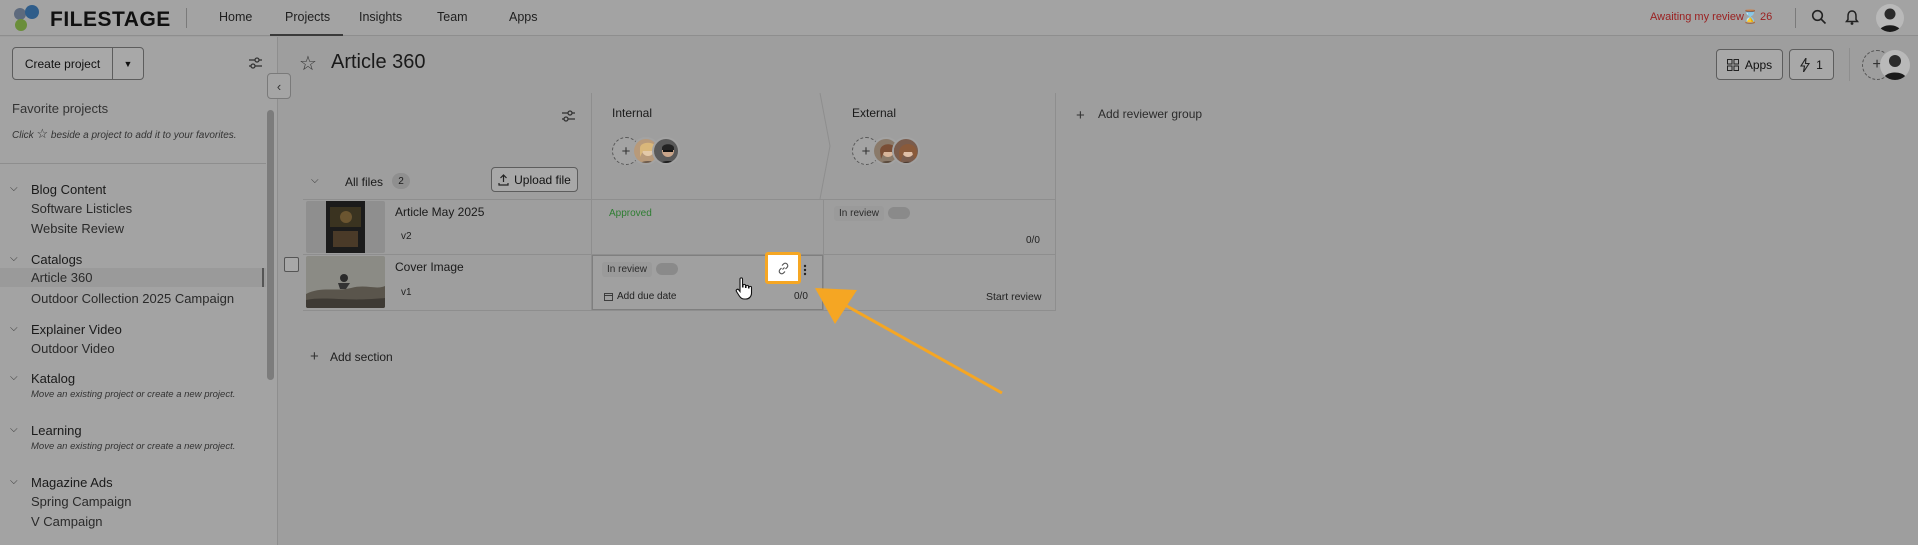 This screenshot has height=545, width=1918. I want to click on nav-active-indicator, so click(306, 35).